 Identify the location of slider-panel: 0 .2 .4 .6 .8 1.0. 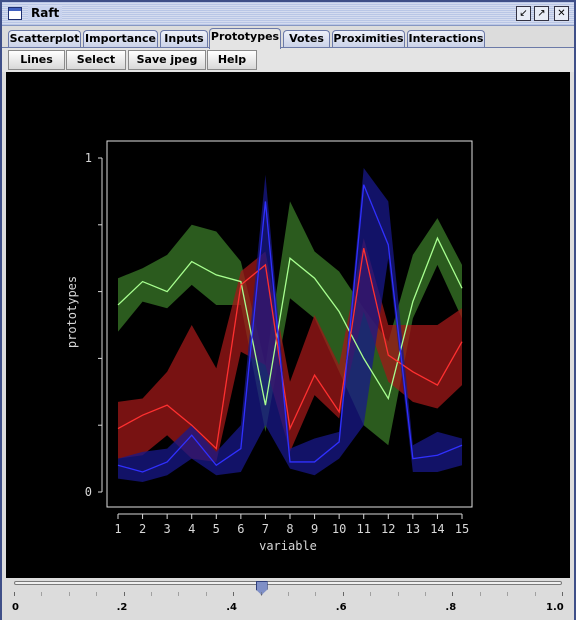
(288, 599).